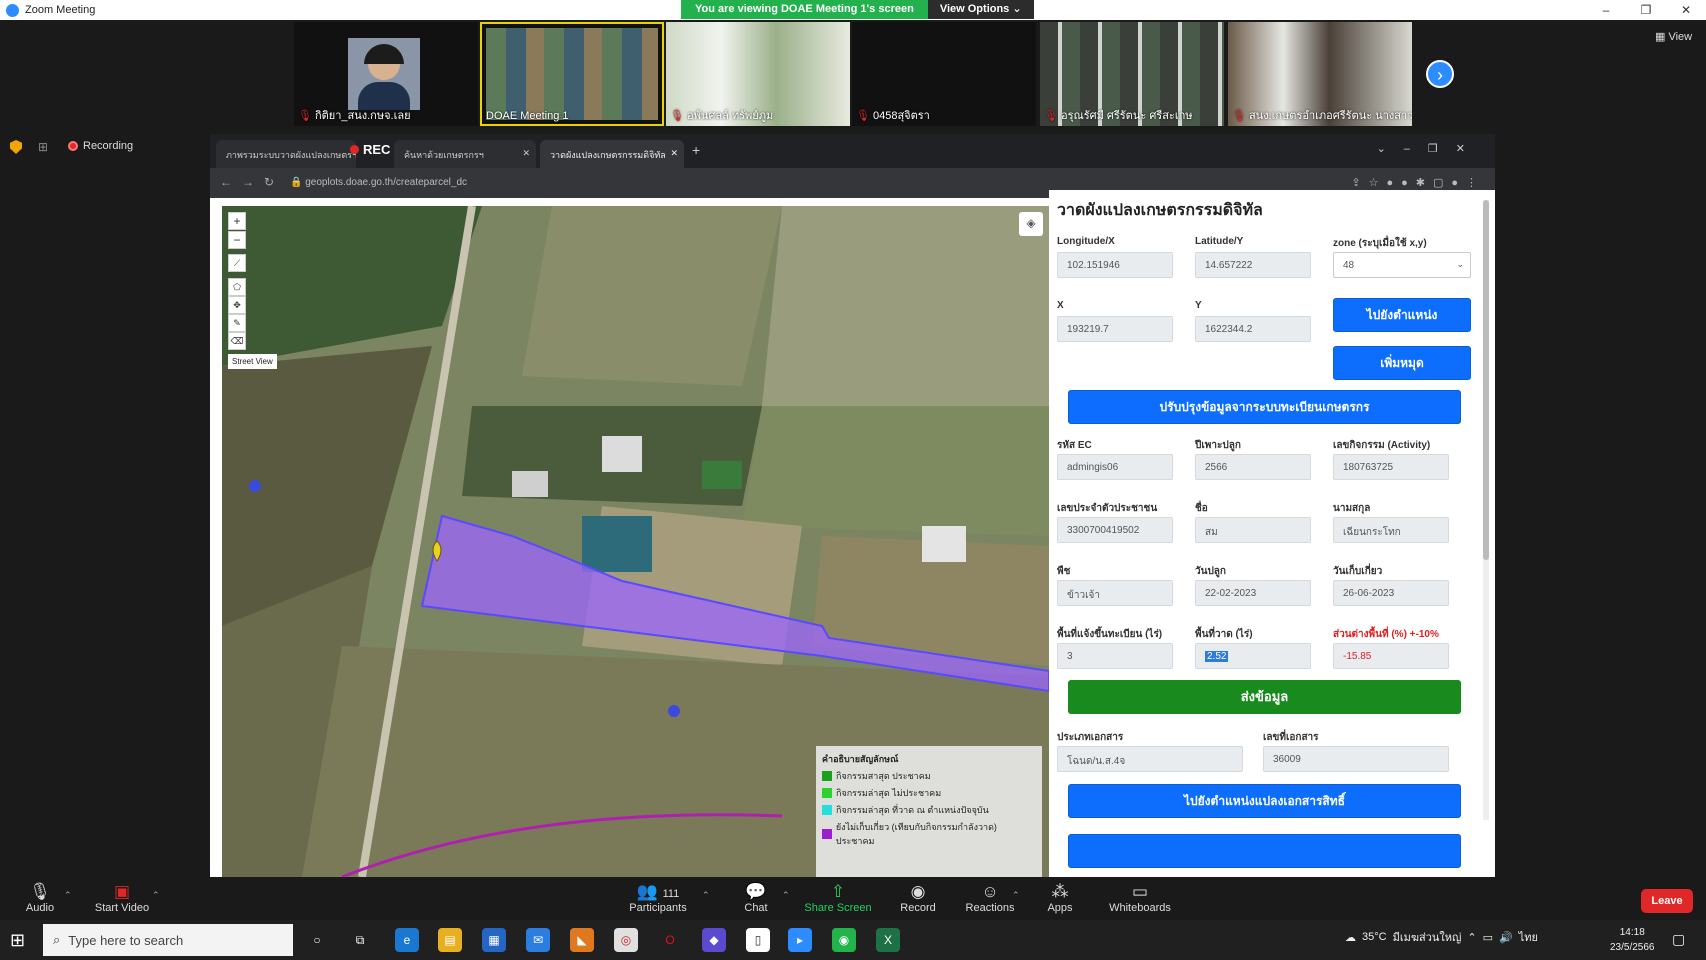 The width and height of the screenshot is (1706, 960). What do you see at coordinates (1115, 656) in the screenshot?
I see `registered-area-input: 3` at bounding box center [1115, 656].